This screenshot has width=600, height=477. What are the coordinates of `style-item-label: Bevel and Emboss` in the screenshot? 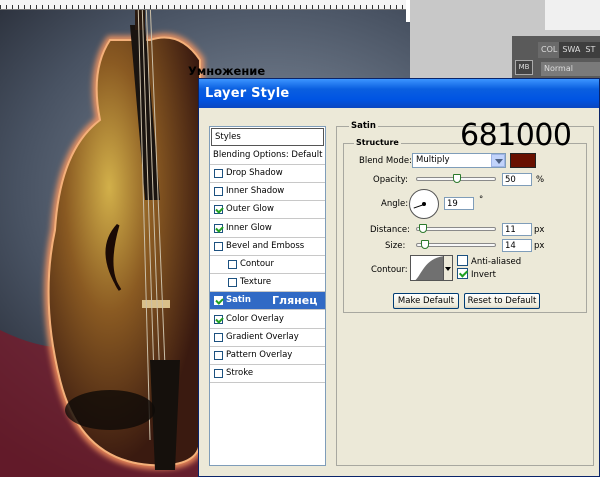 It's located at (265, 245).